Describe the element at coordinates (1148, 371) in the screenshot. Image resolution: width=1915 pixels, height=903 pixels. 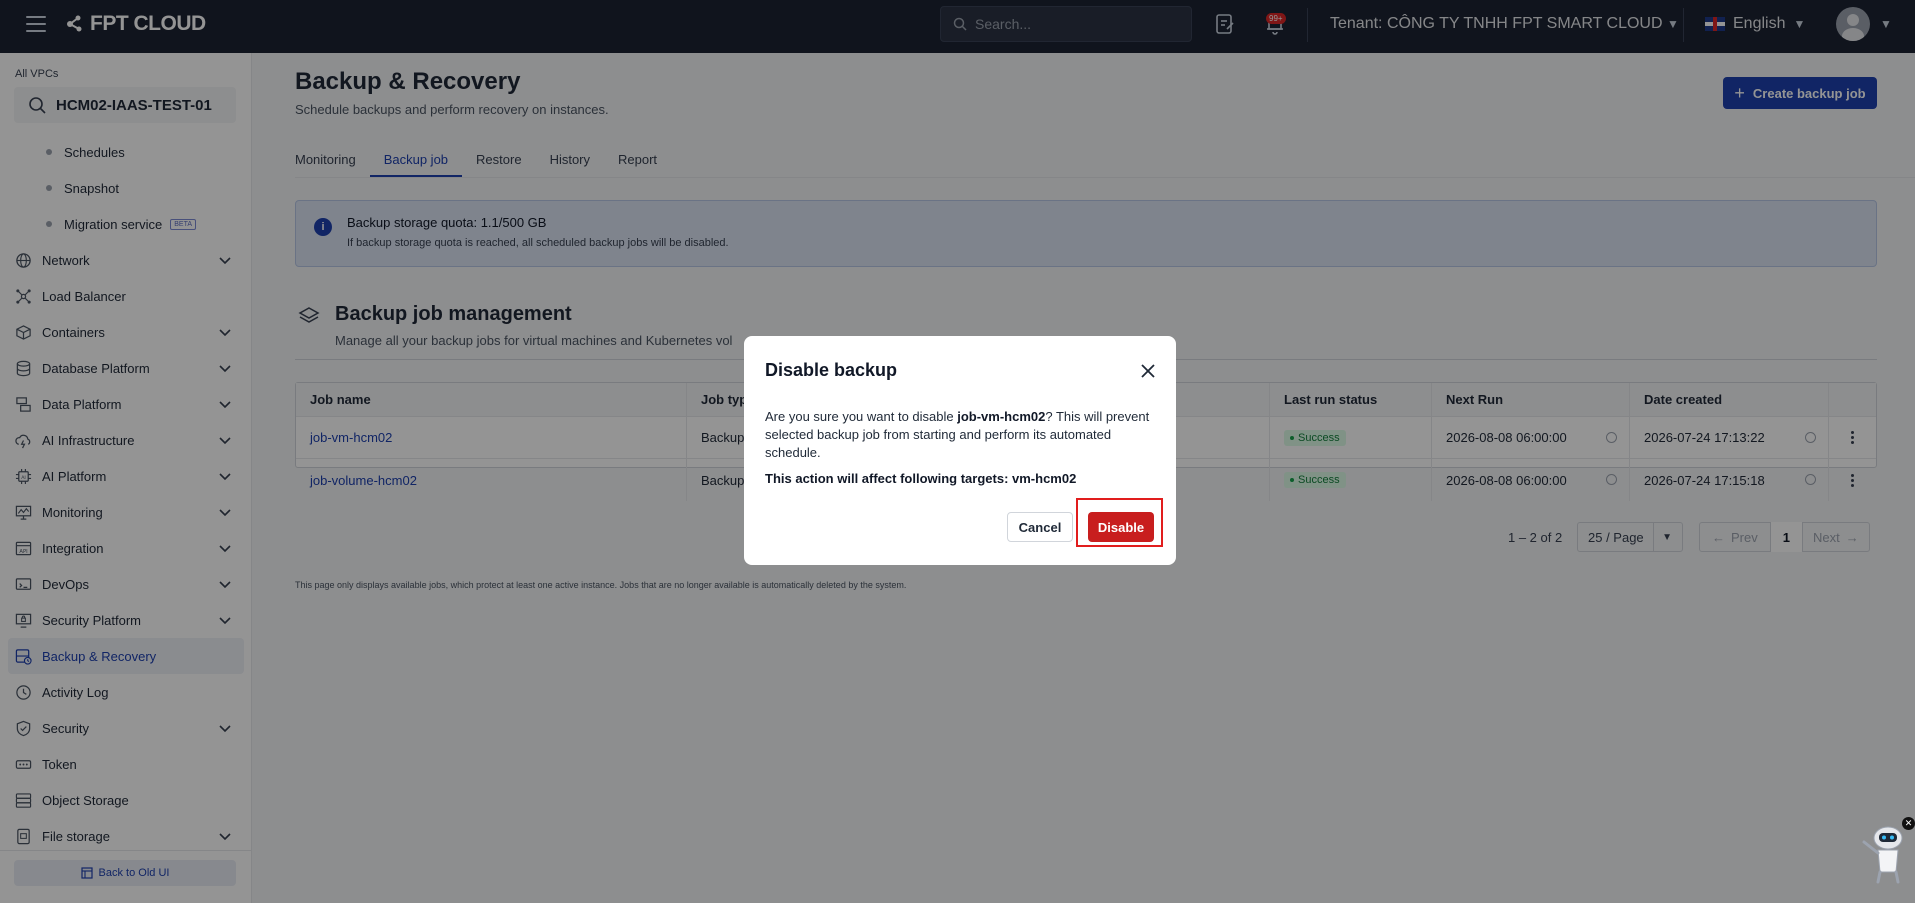
I see `close-icon` at that location.